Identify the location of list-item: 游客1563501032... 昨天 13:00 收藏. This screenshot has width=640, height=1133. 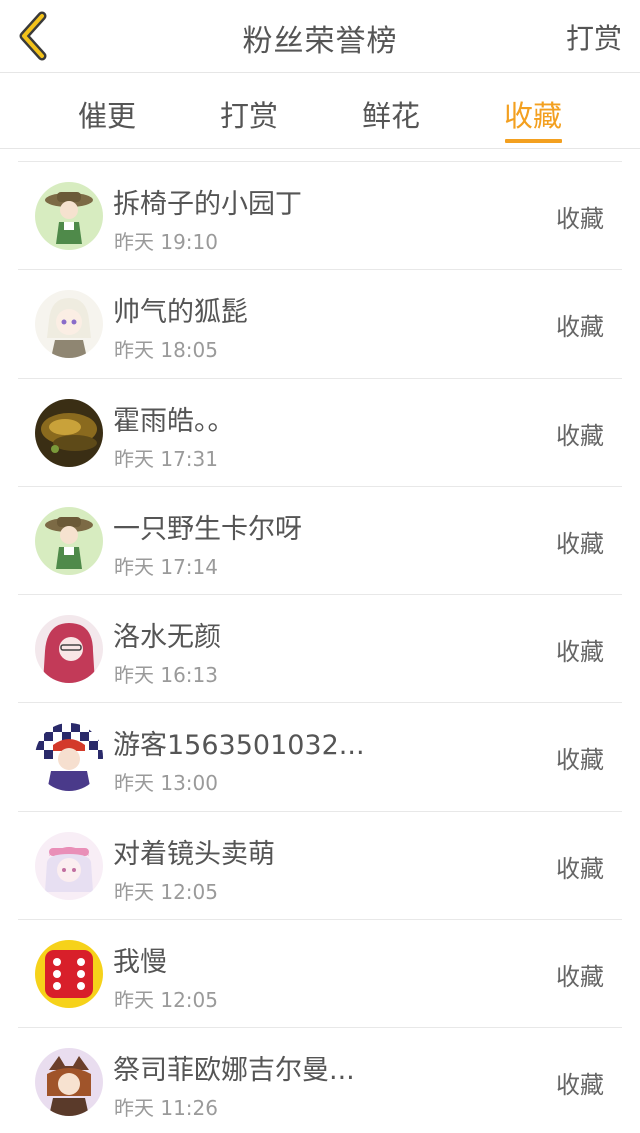
(320, 757).